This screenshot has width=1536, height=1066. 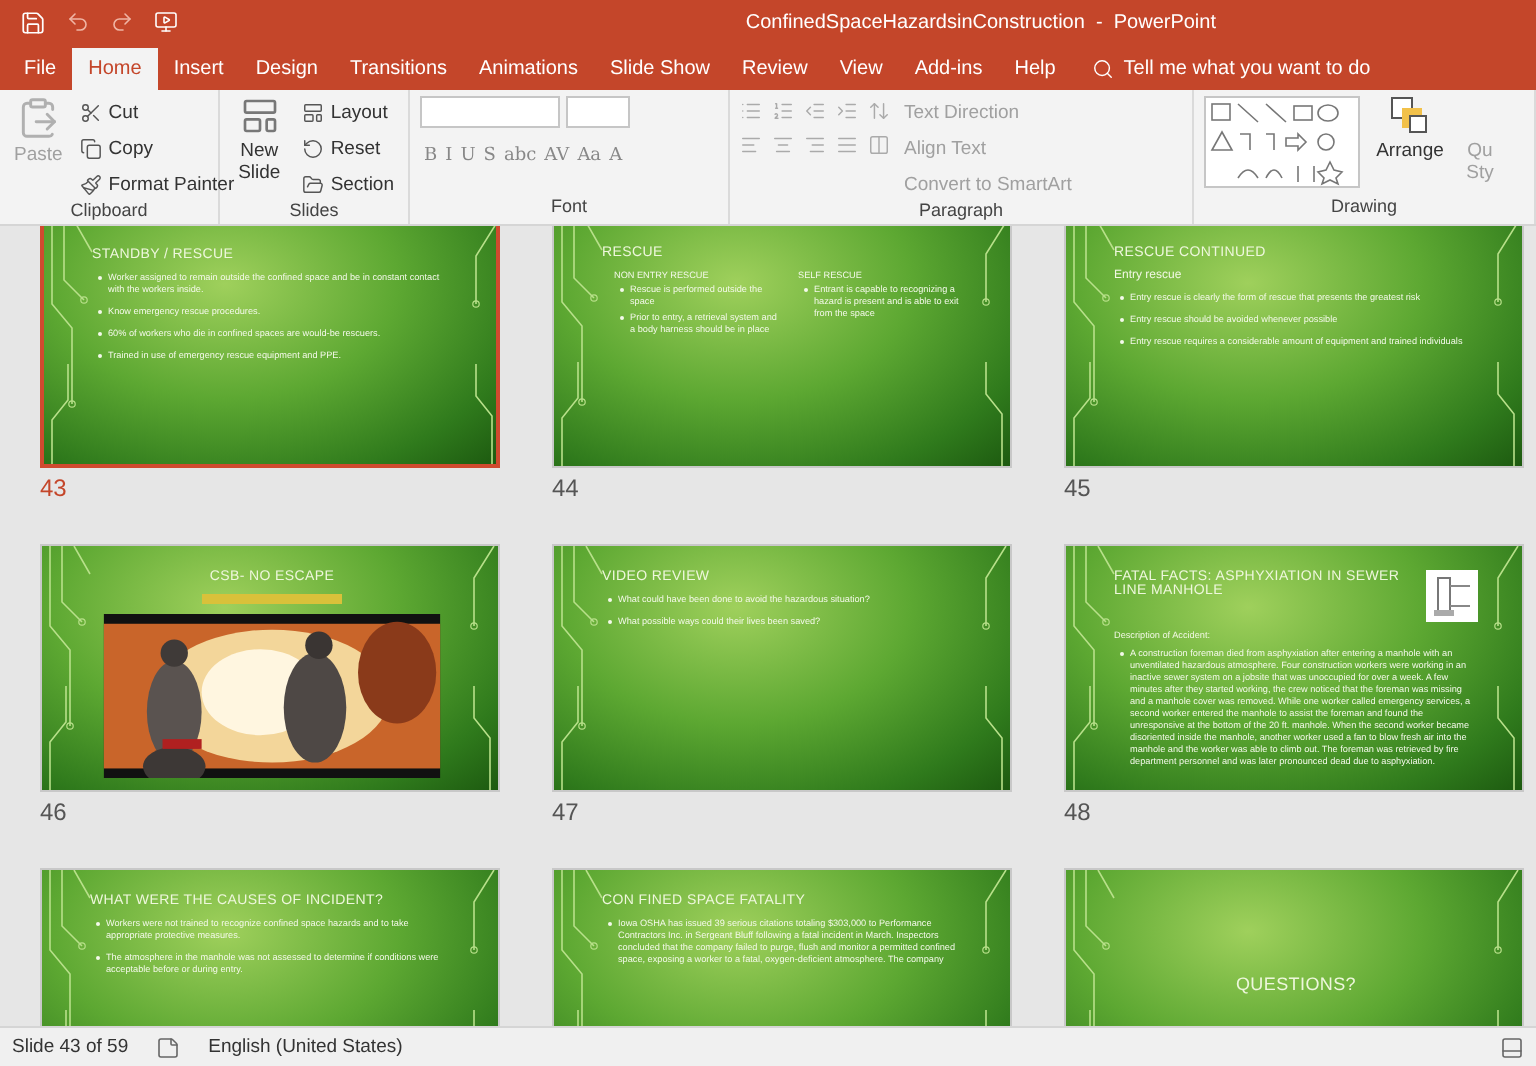 What do you see at coordinates (468, 156) in the screenshot?
I see `font-format-button: U` at bounding box center [468, 156].